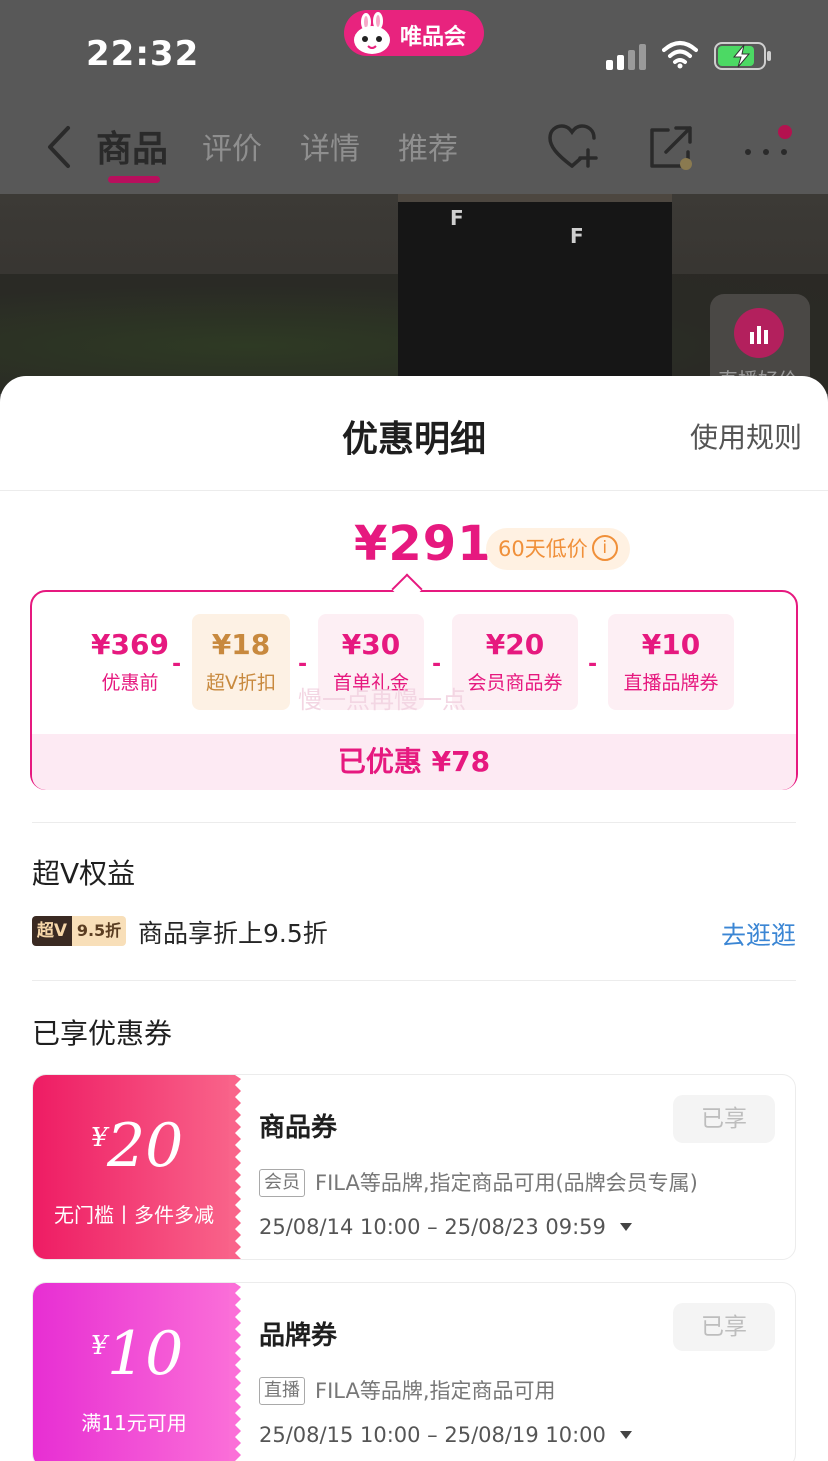 Image resolution: width=828 pixels, height=1461 pixels. Describe the element at coordinates (543, 549) in the screenshot. I see `low-price-badge-label: 60天低价` at that location.